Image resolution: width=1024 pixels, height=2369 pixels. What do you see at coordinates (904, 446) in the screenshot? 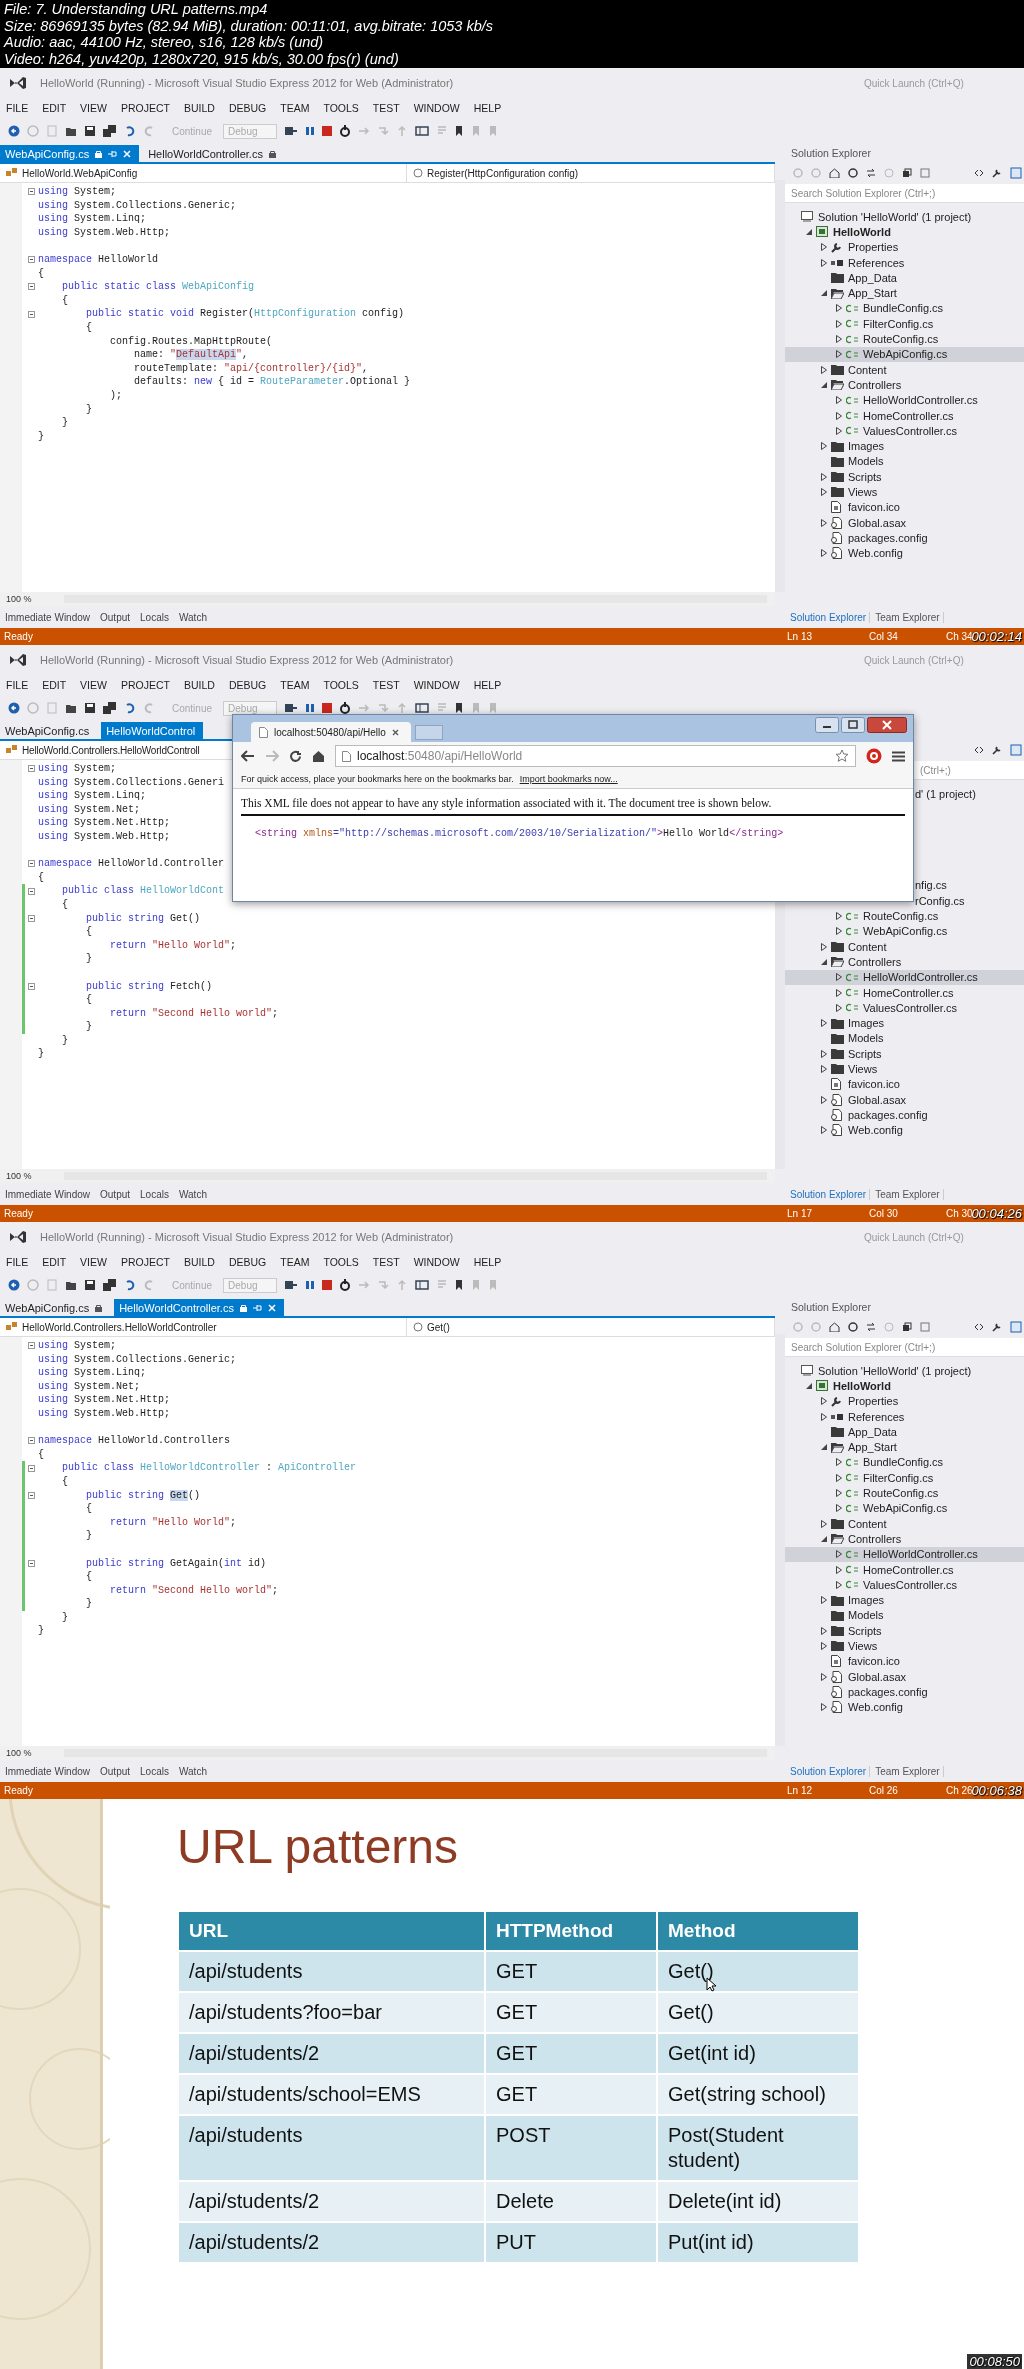
I see `tree-item: Images` at bounding box center [904, 446].